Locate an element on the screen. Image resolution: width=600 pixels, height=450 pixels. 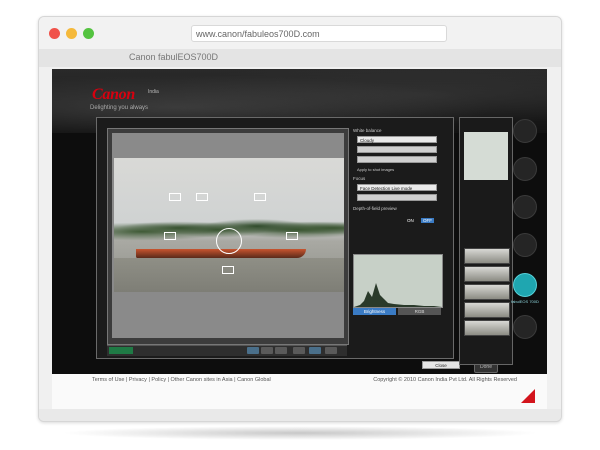
address-bar: www.canon/fabuleos700D.com is located at coordinates (319, 33).